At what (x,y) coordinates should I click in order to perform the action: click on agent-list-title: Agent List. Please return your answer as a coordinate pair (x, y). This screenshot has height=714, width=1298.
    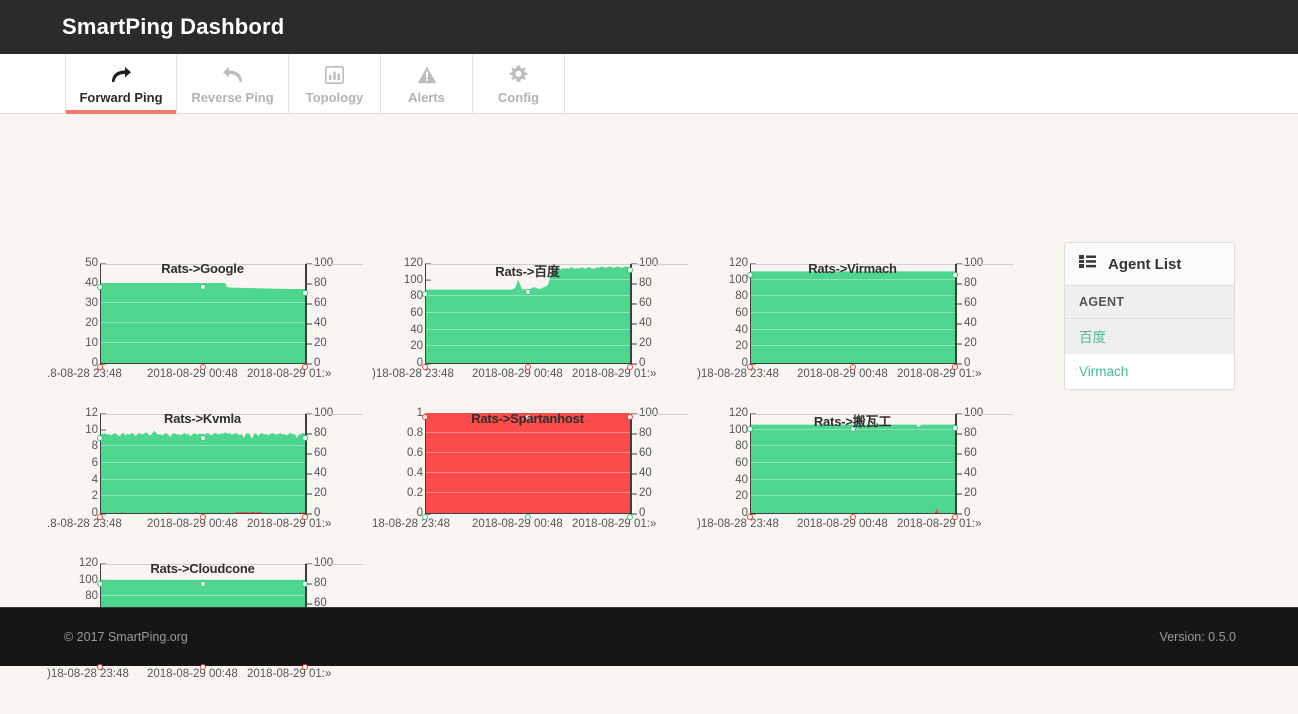
    Looking at the image, I should click on (1145, 264).